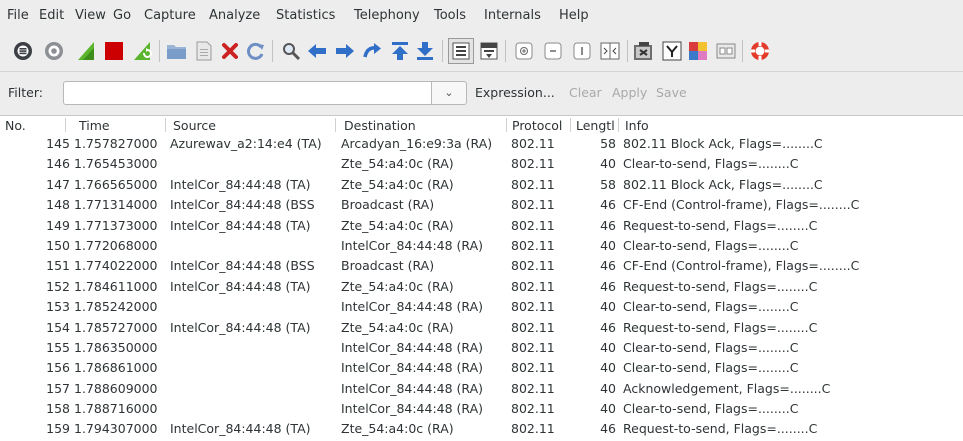 The image size is (963, 441). What do you see at coordinates (582, 51) in the screenshot?
I see `normal-size-icon` at bounding box center [582, 51].